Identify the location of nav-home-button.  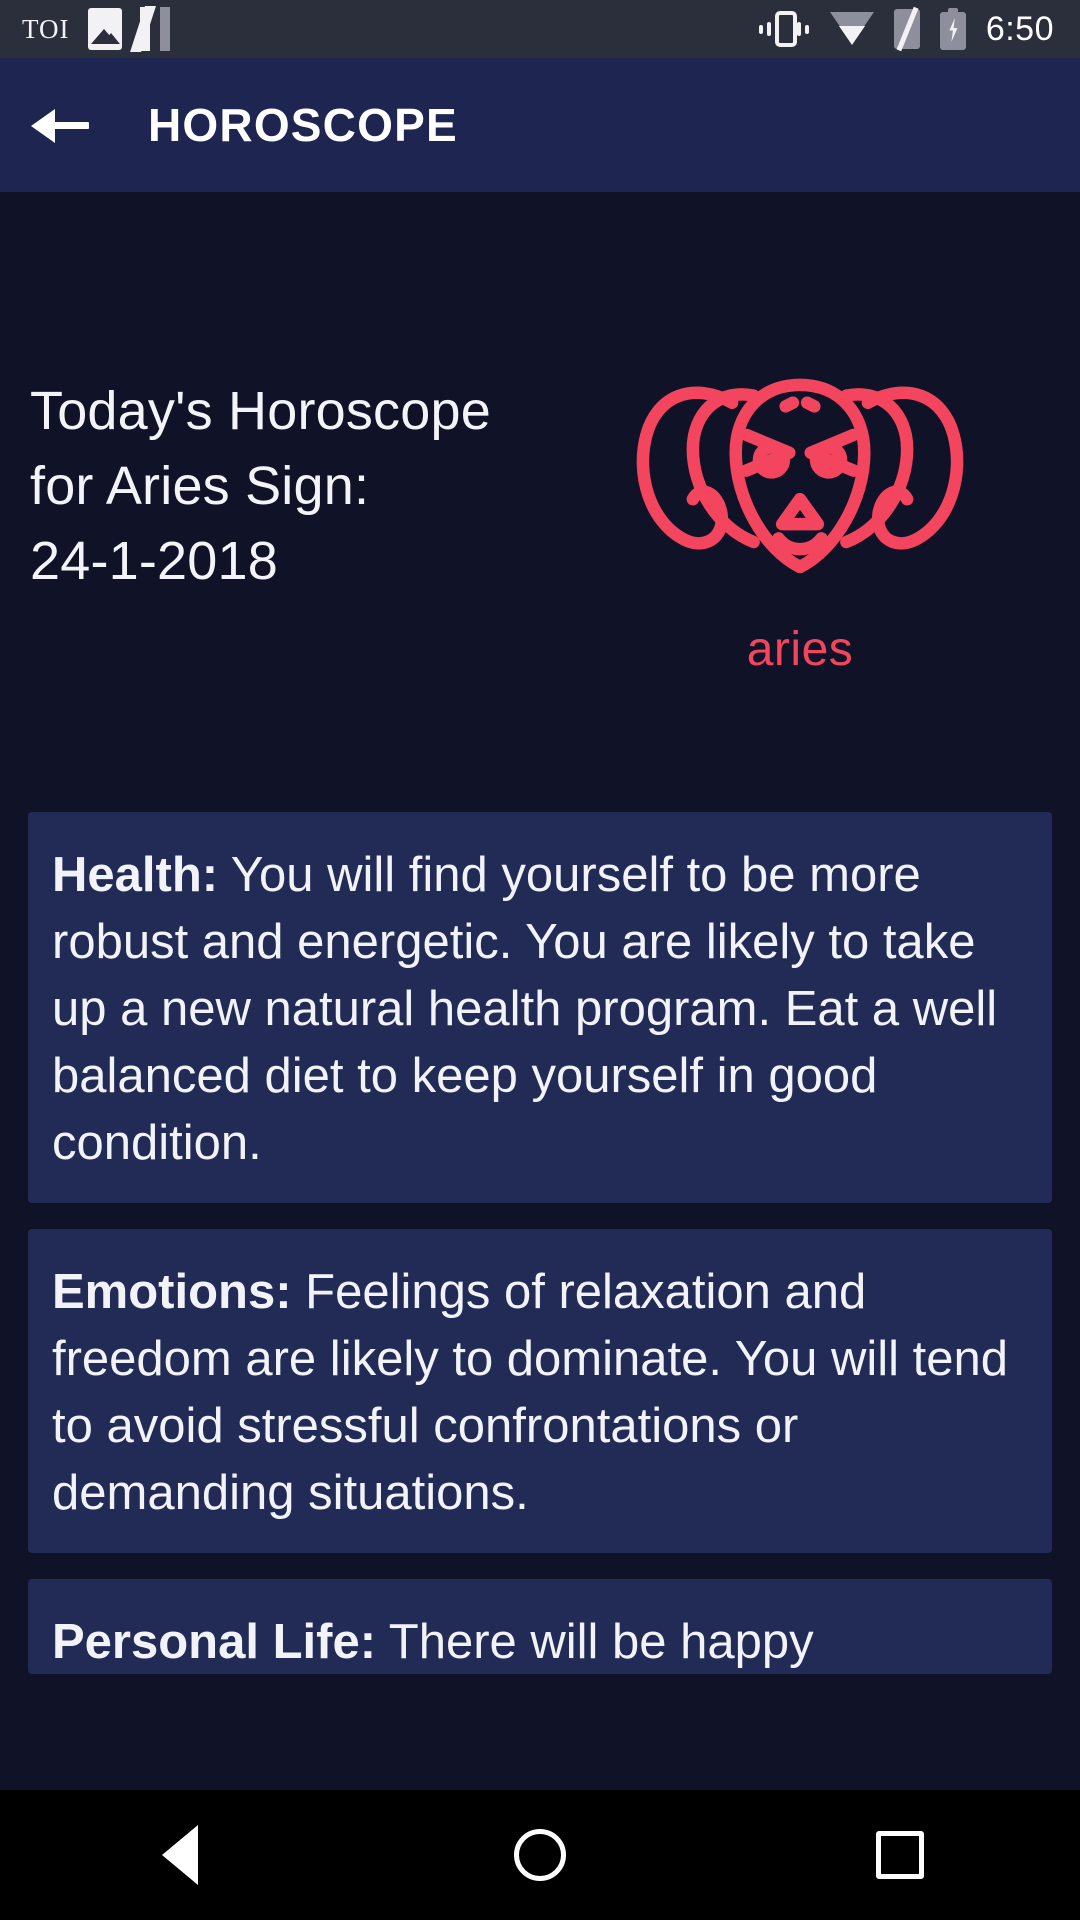
(540, 1855).